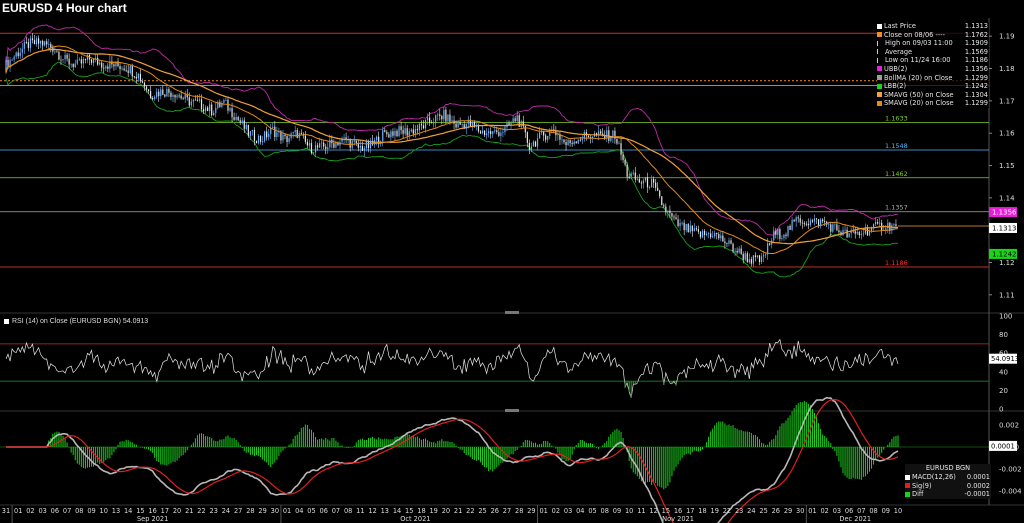  Describe the element at coordinates (1003, 446) in the screenshot. I see `macd-badge-label: 0.0001` at that location.